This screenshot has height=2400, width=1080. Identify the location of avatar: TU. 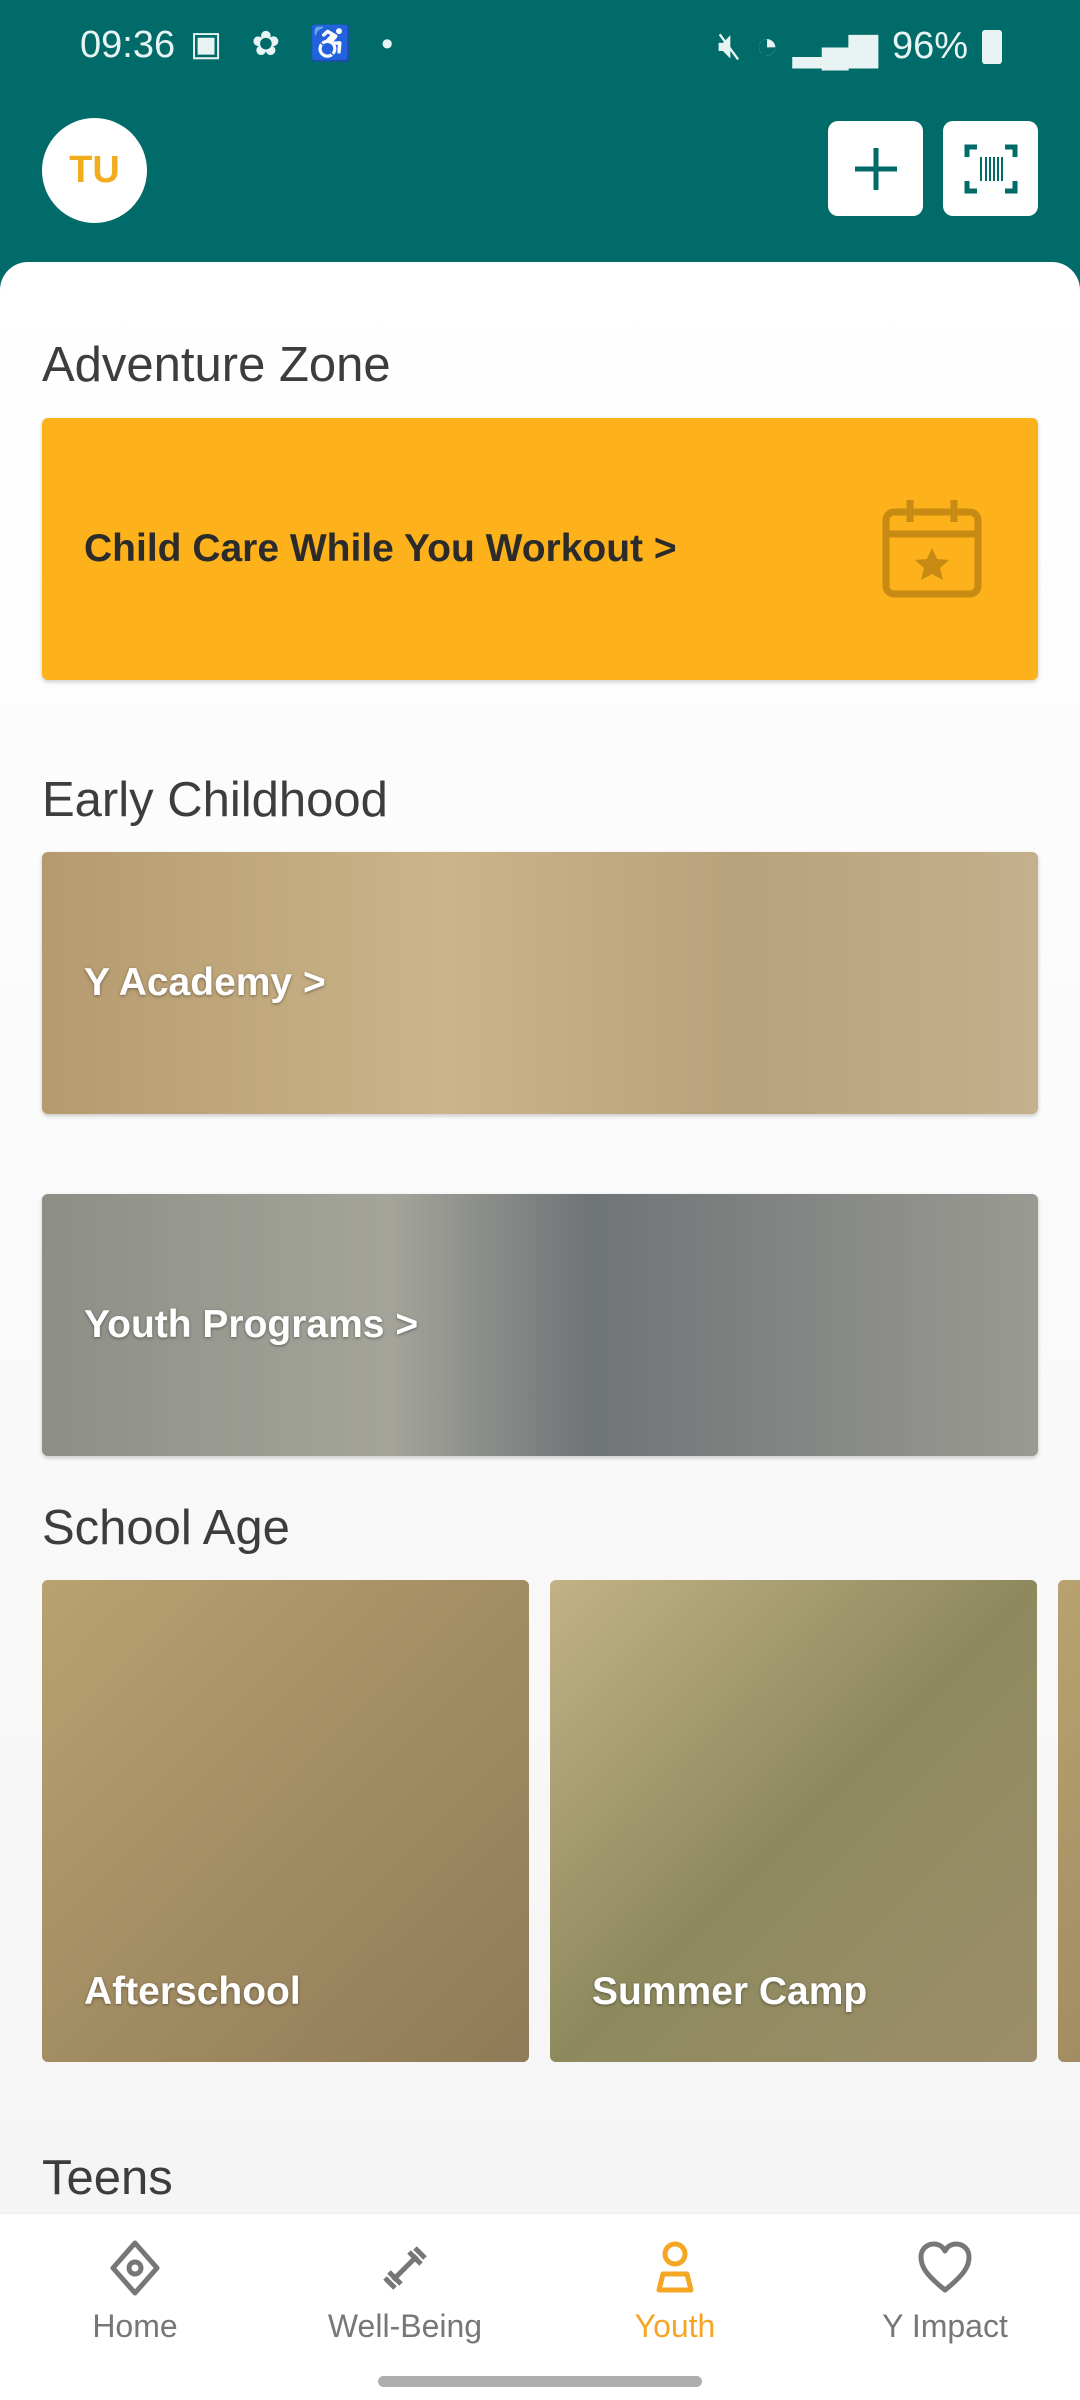
(94, 170).